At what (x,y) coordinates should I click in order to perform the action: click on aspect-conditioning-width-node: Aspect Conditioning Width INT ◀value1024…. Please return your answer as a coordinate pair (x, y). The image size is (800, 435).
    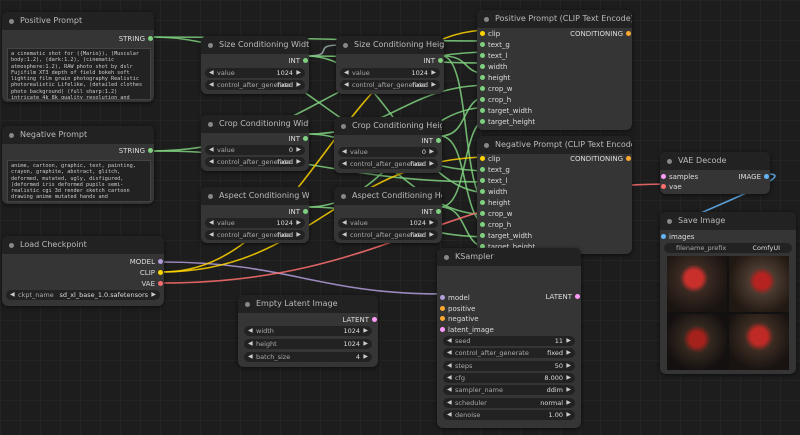
    Looking at the image, I should click on (255, 215).